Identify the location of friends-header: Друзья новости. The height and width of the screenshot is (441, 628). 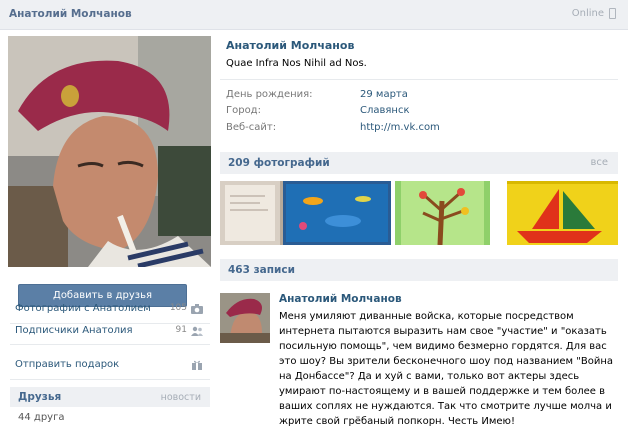
(110, 397).